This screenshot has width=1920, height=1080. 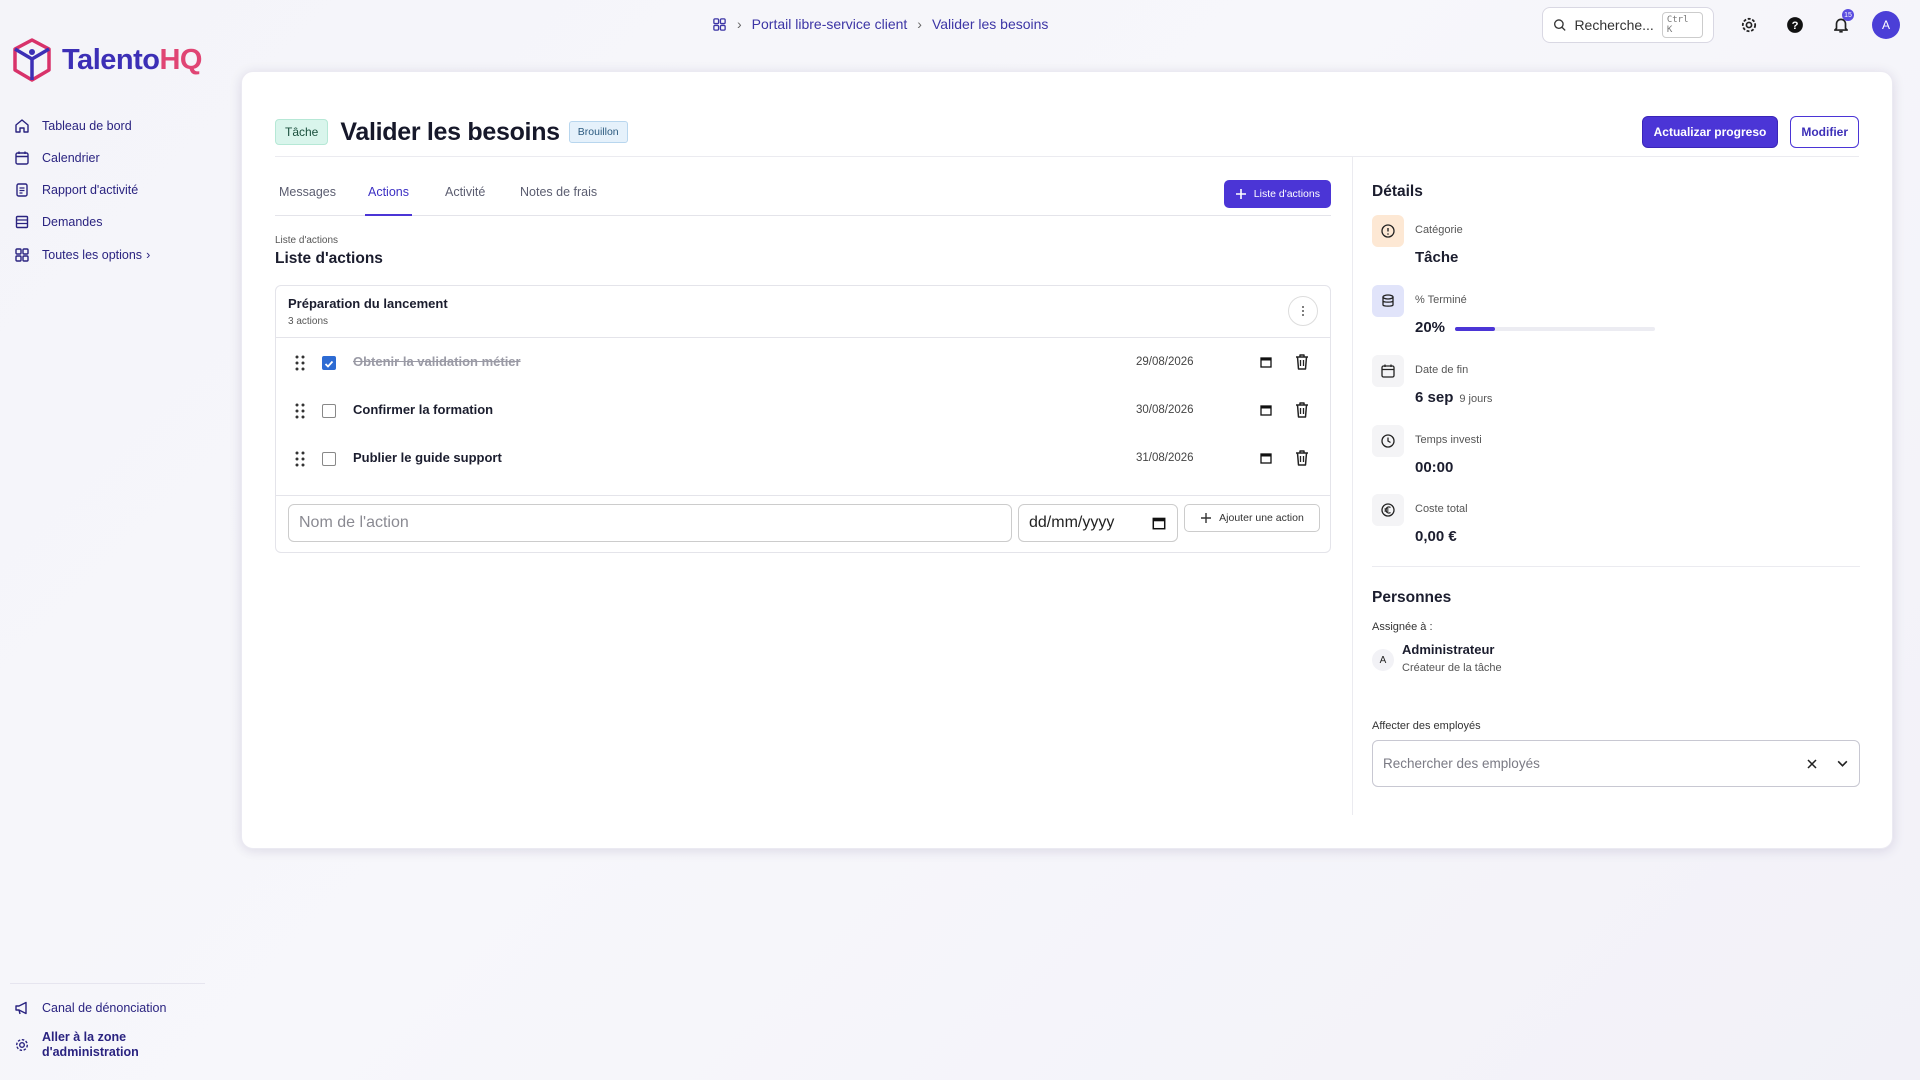 I want to click on update-progress-button: Actualizar progreso, so click(x=1710, y=132).